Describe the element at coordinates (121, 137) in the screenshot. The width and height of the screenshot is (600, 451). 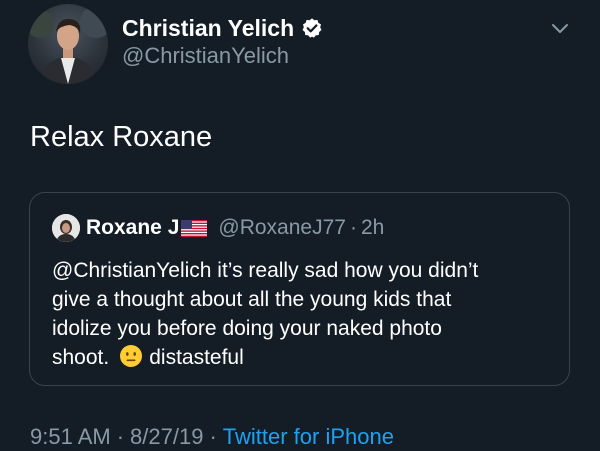
I see `tweet-text: Relax Roxane` at that location.